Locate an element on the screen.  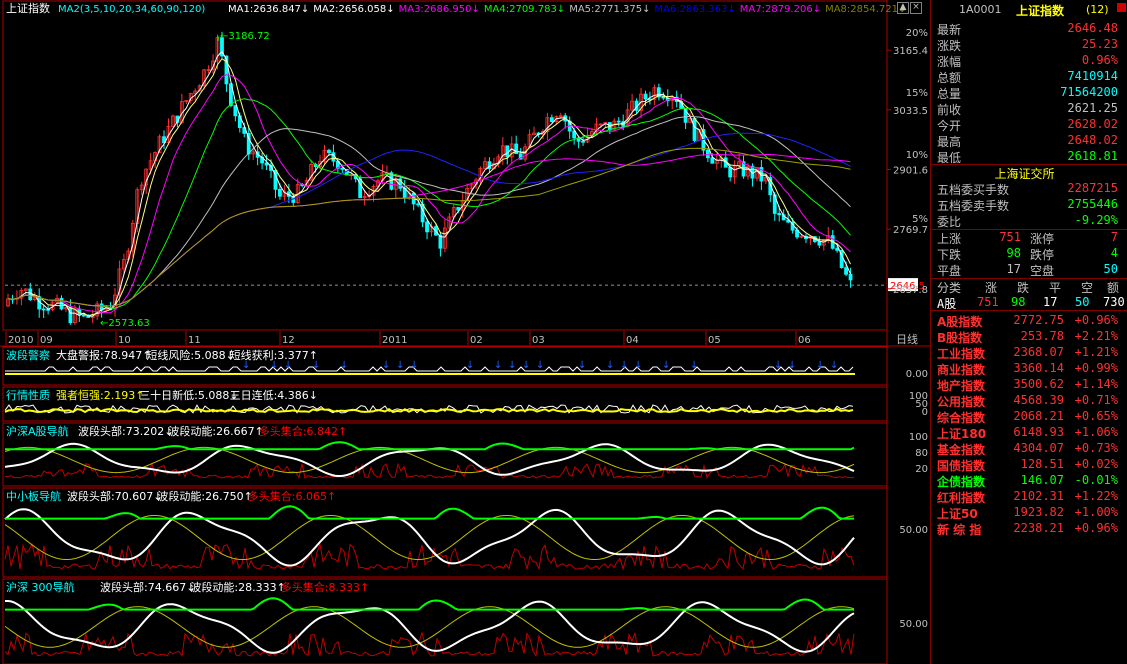
index-price: 4304.07 is located at coordinates (1038, 448).